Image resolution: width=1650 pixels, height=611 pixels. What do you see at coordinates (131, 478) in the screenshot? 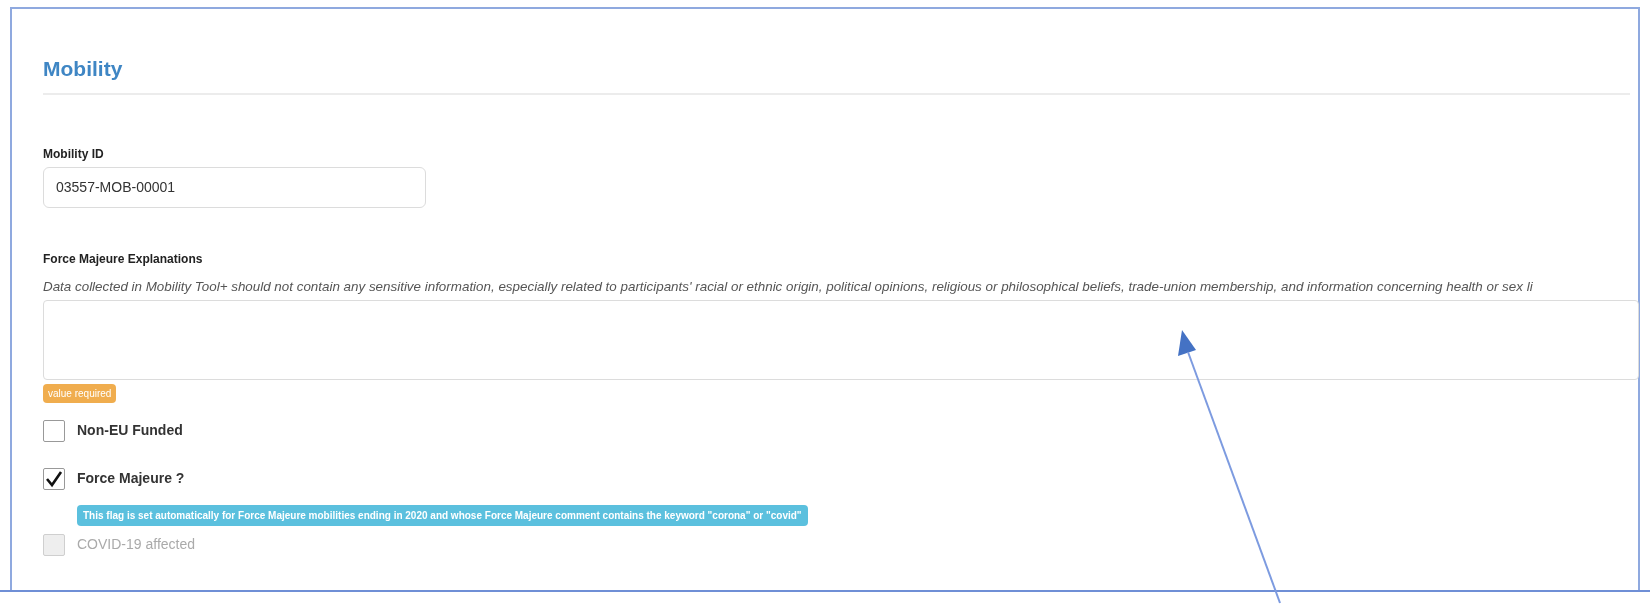
I see `checkbox-label: Force Majeure ?` at bounding box center [131, 478].